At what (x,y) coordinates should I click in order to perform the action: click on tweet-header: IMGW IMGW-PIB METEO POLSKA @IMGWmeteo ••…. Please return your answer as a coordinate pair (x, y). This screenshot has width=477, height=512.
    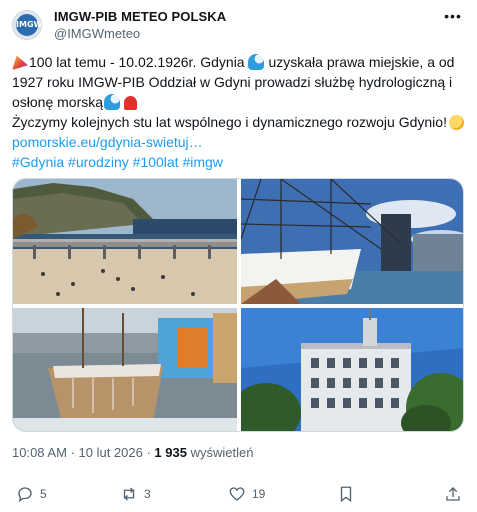
    Looking at the image, I should click on (238, 28).